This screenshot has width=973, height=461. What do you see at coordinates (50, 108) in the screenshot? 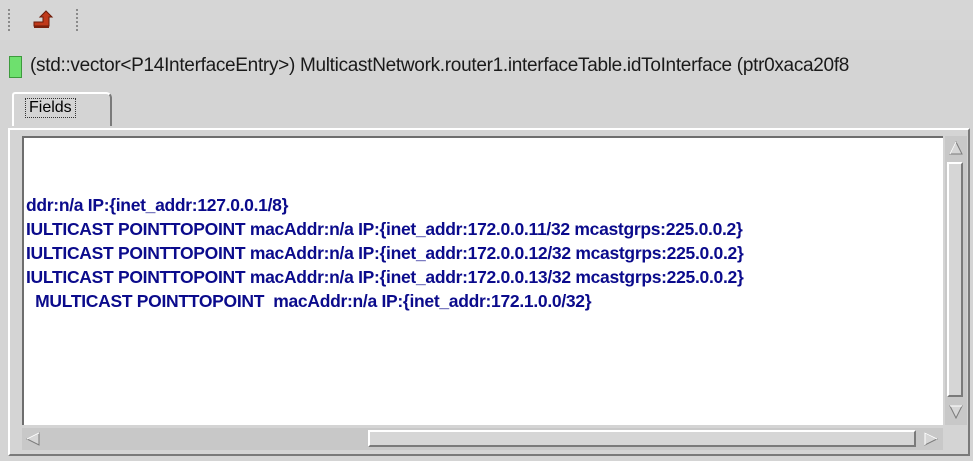
I see `tab-fields-label: Fields` at bounding box center [50, 108].